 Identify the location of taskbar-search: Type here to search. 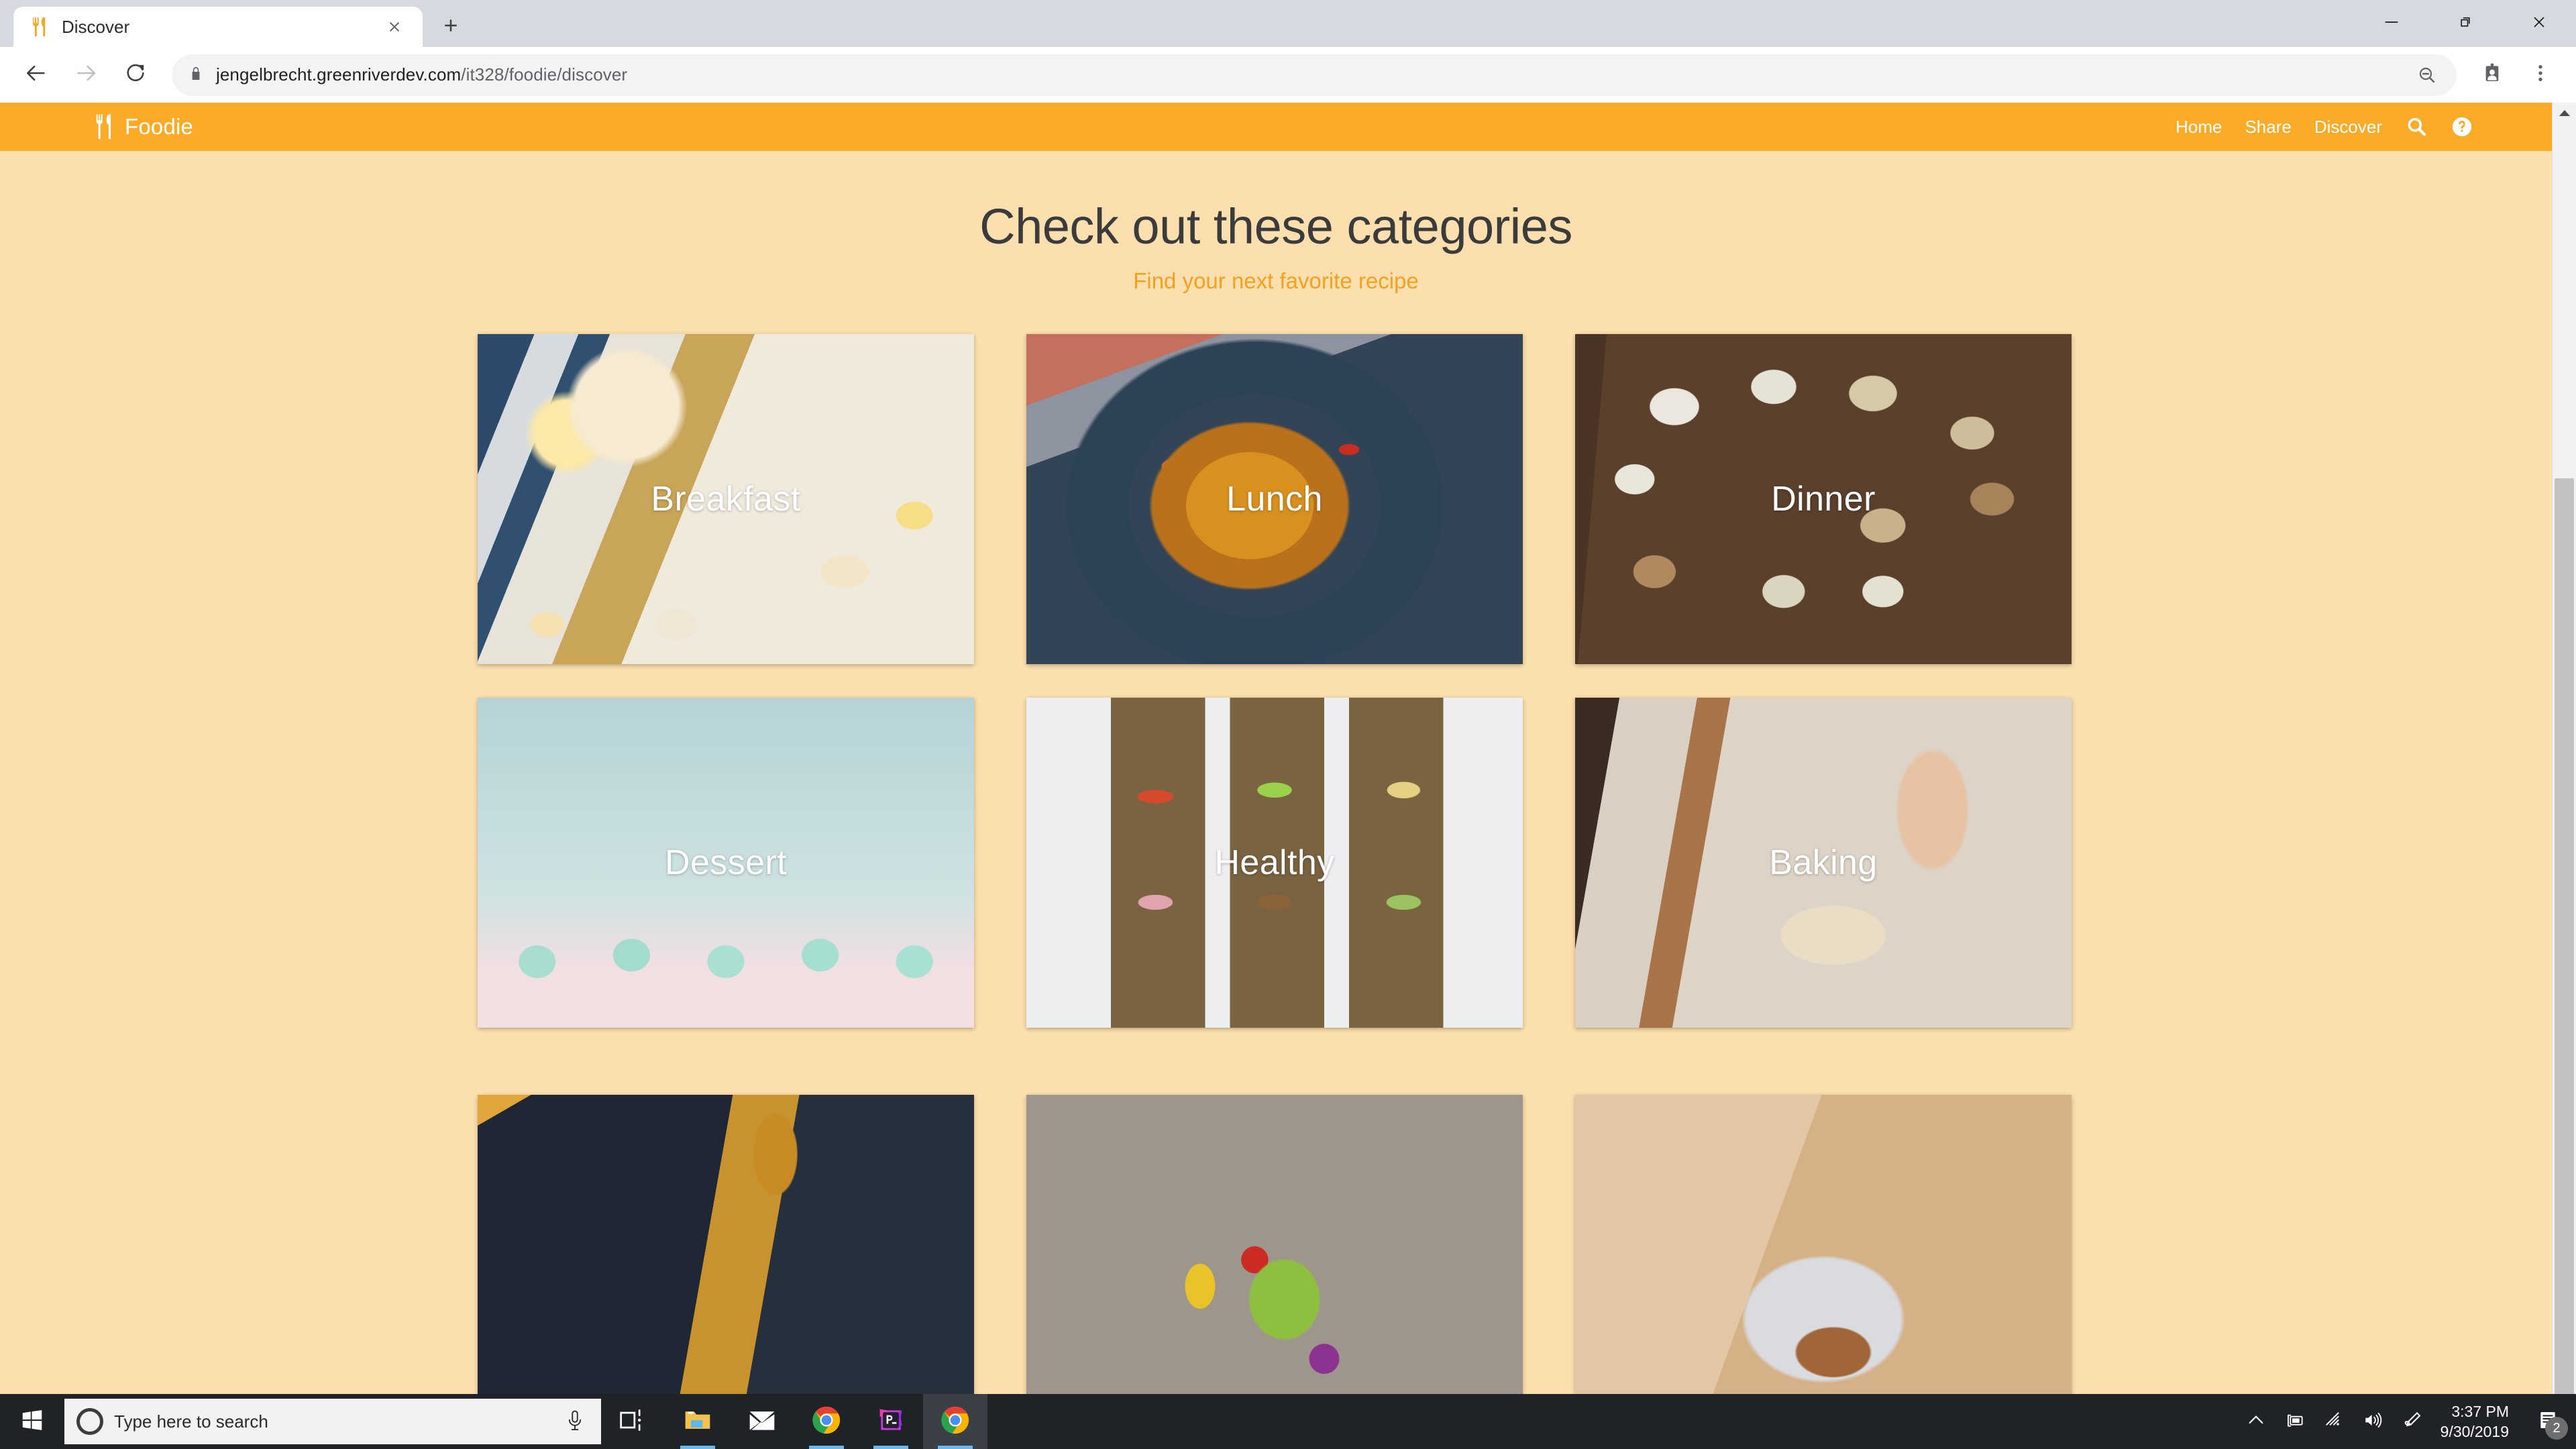
(332, 1421).